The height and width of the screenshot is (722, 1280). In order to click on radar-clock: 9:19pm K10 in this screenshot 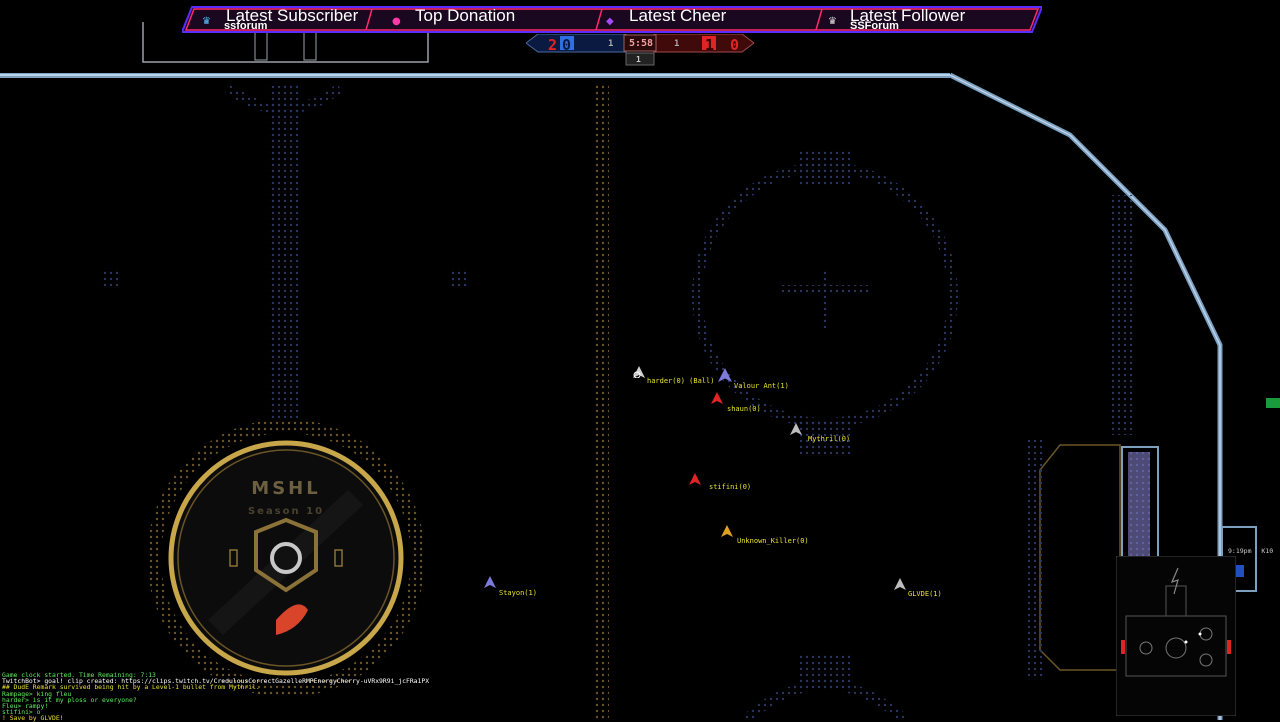, I will do `click(1250, 551)`.